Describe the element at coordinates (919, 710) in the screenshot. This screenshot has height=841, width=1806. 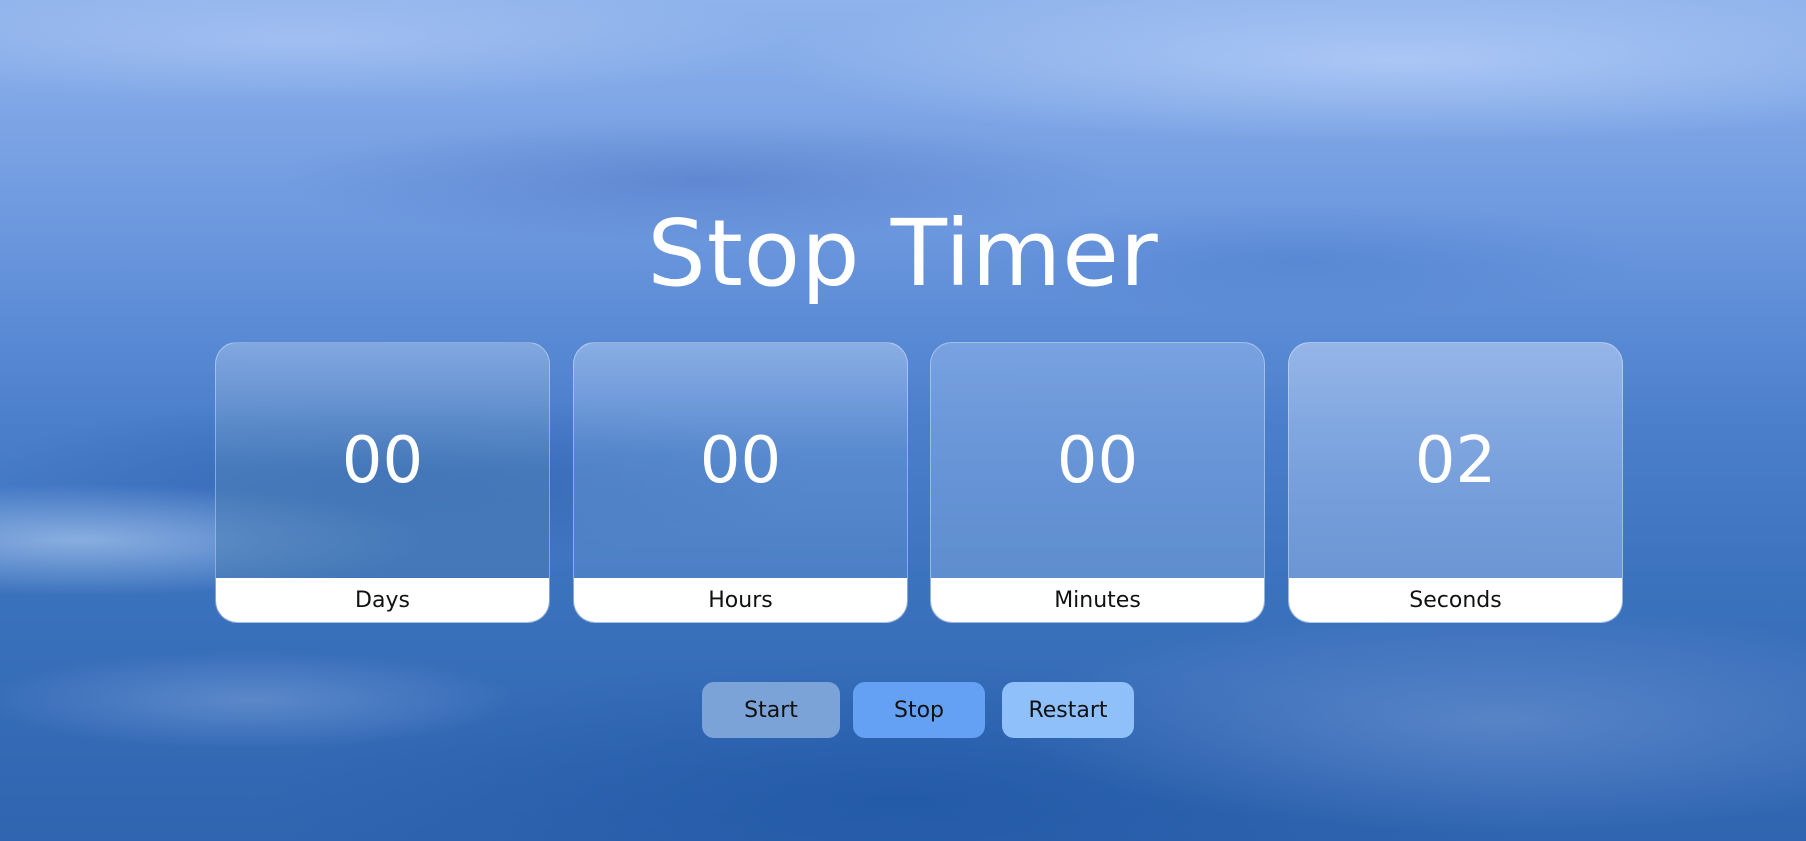
I see `stop-button: Stop` at that location.